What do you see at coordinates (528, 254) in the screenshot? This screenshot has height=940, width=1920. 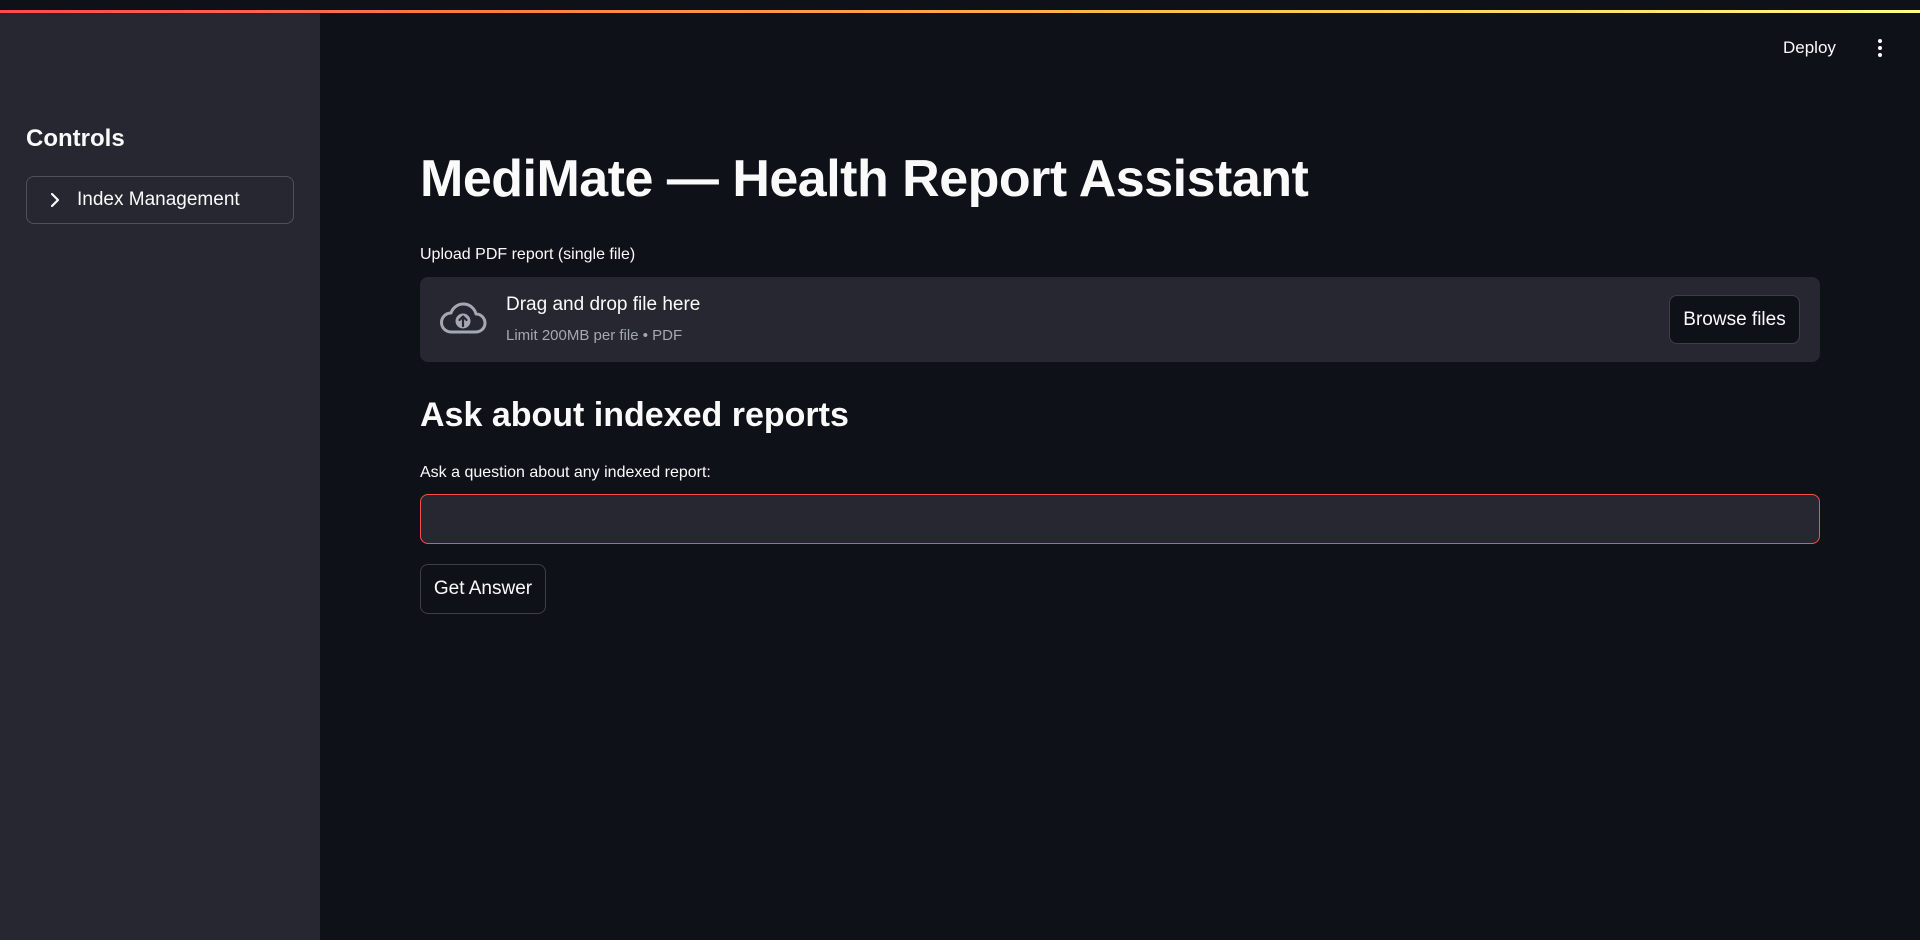 I see `upload-label: Upload PDF report (single file)` at bounding box center [528, 254].